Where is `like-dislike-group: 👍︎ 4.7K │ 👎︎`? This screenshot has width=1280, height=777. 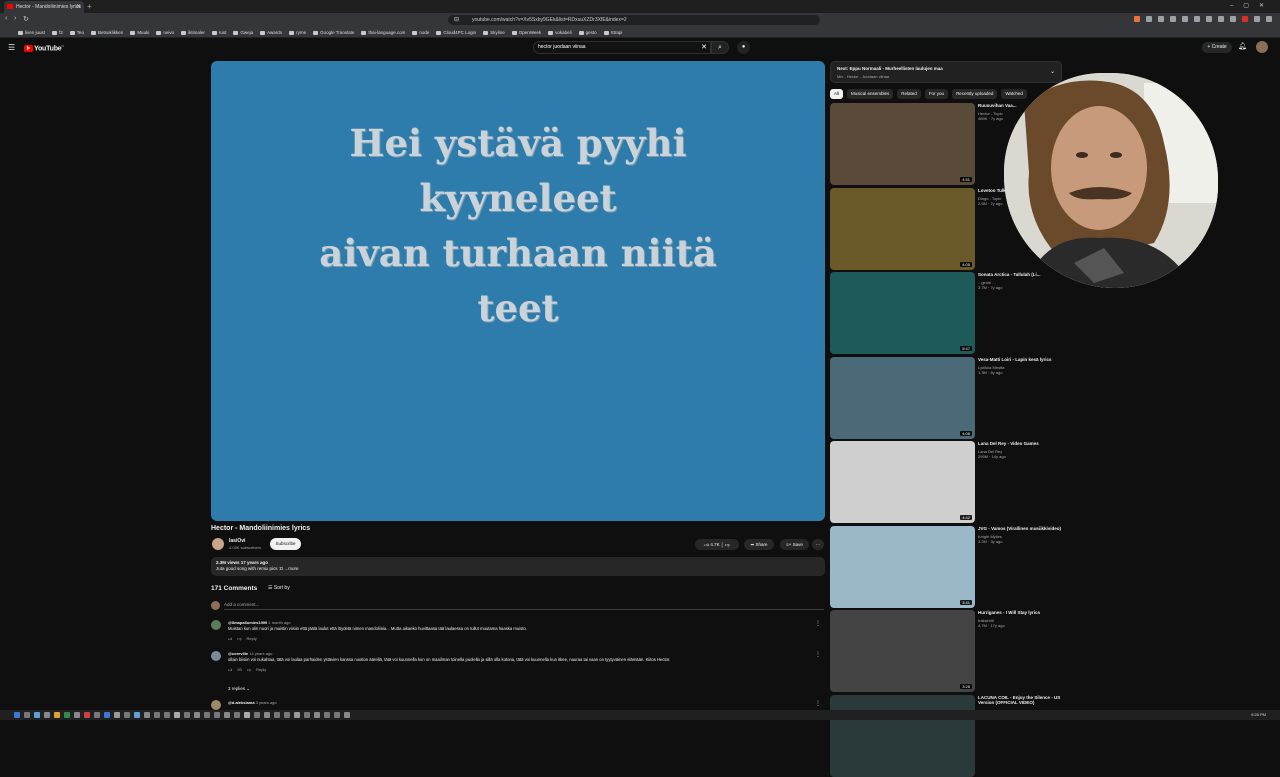
like-dislike-group: 👍︎ 4.7K │ 👎︎ is located at coordinates (717, 544).